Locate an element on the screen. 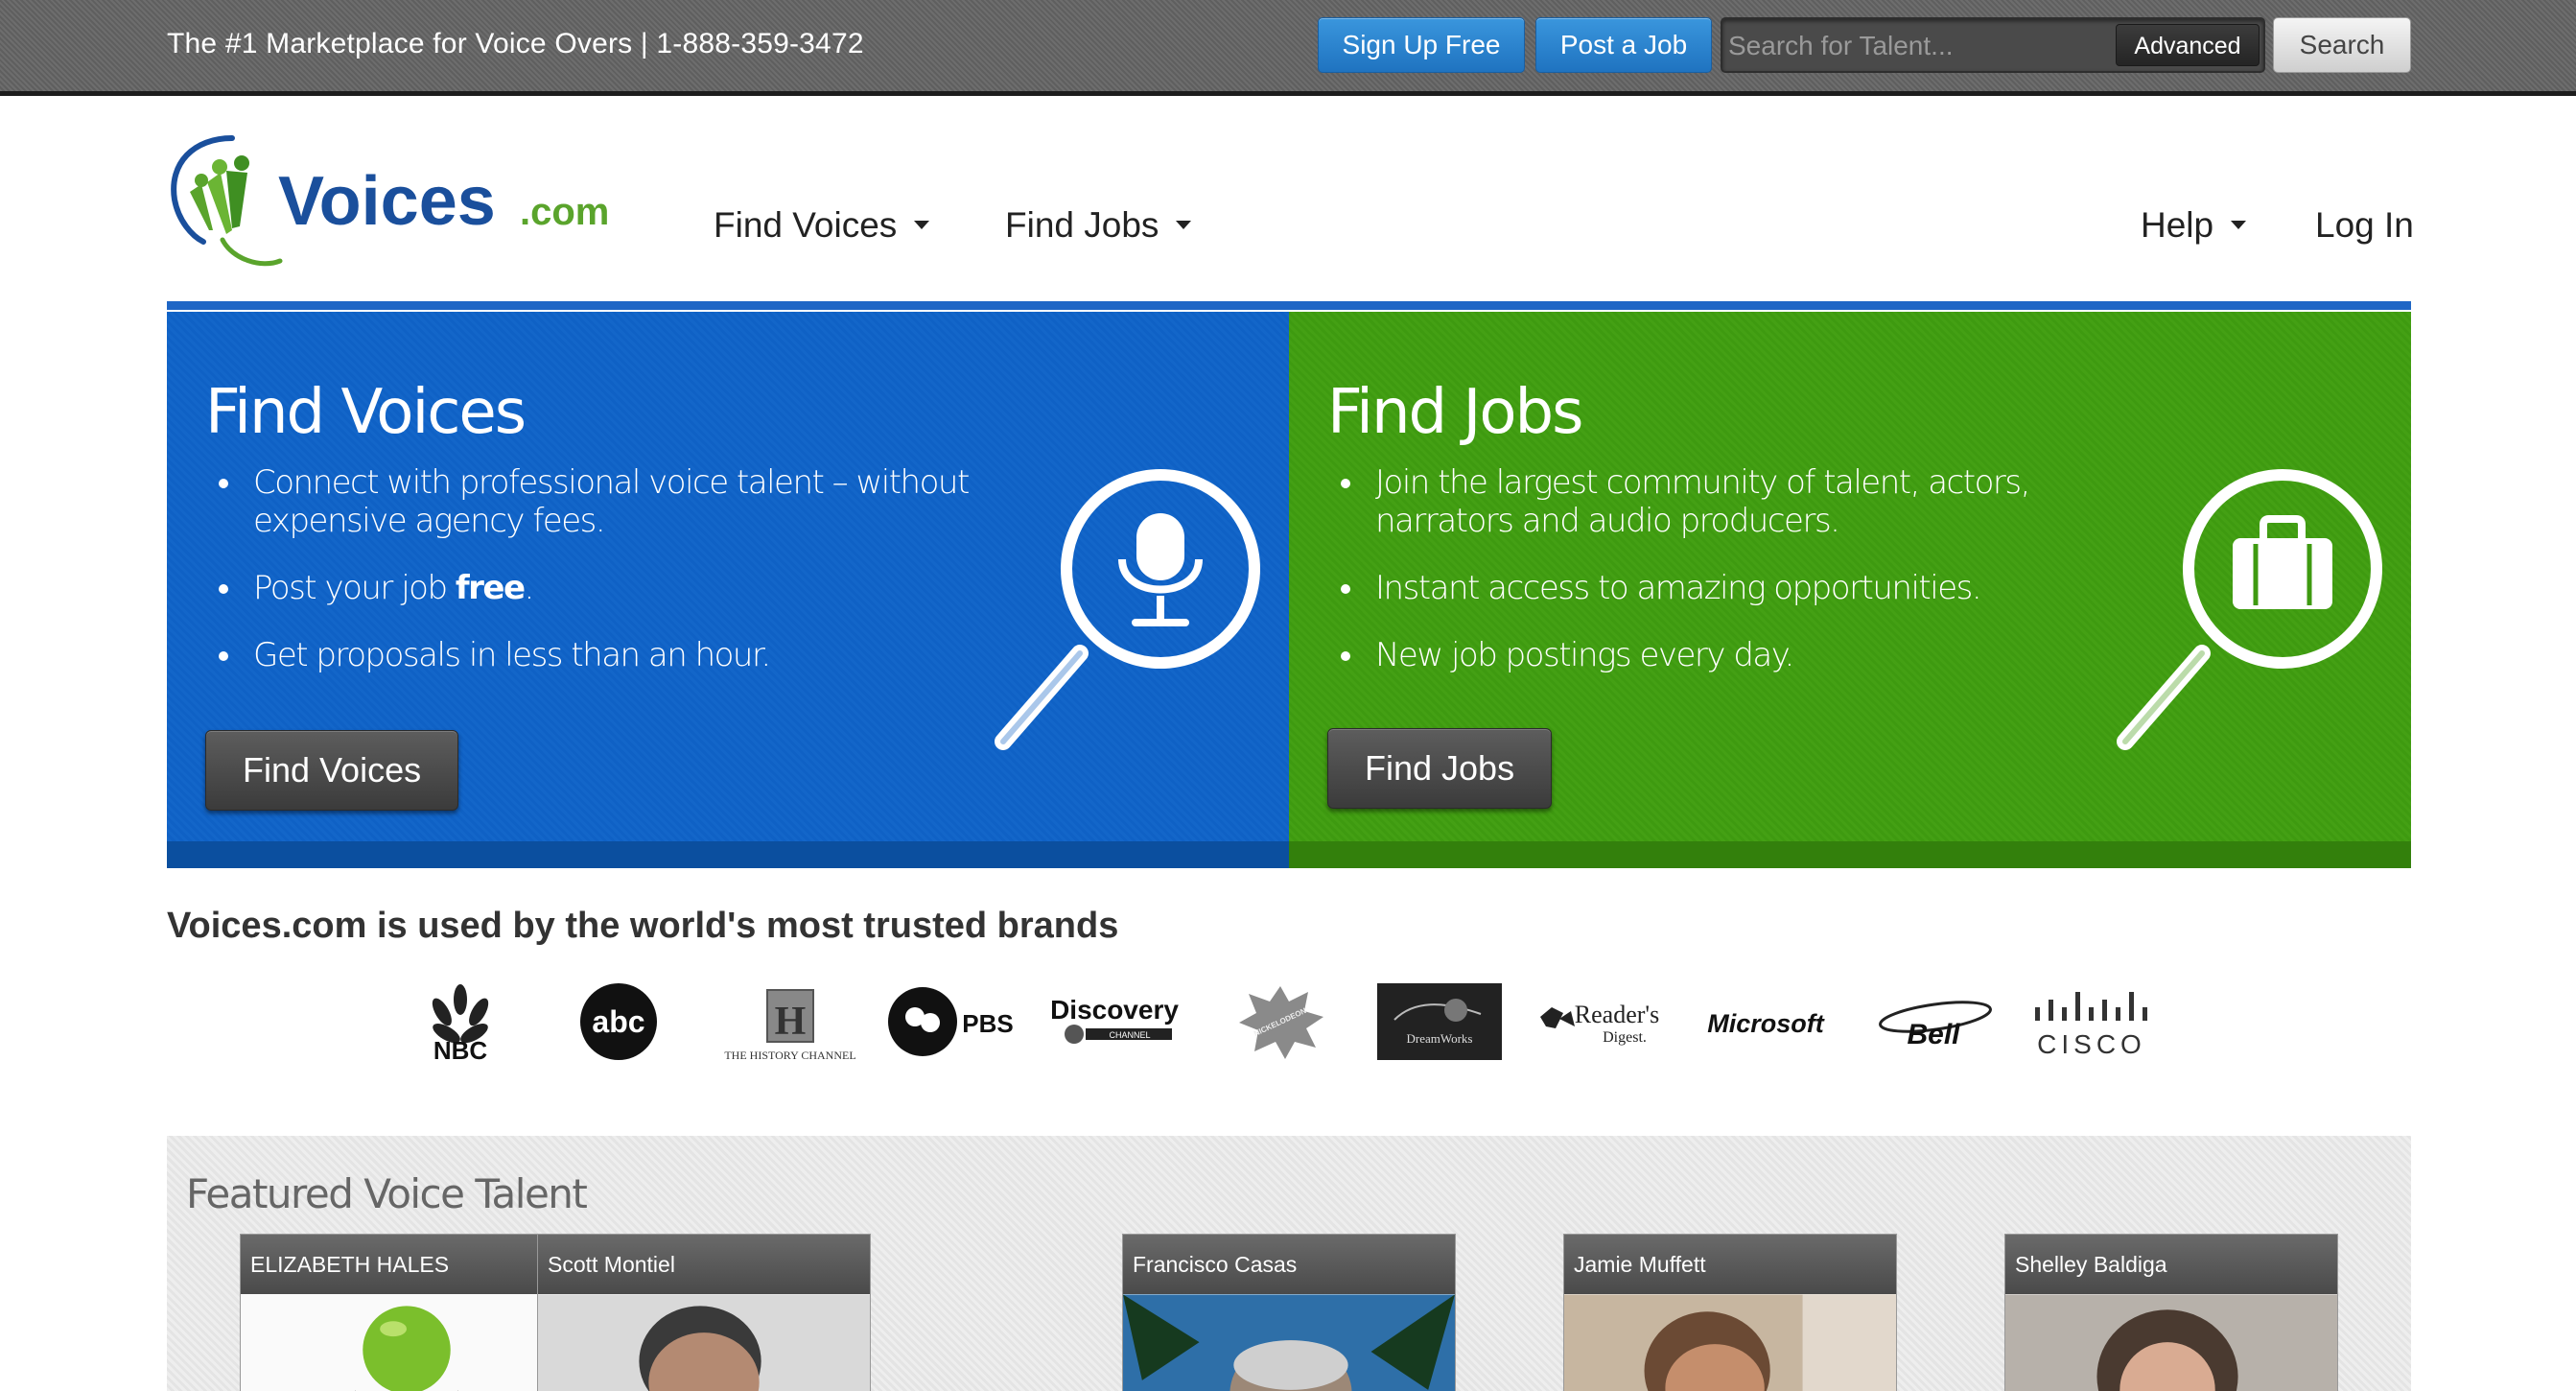  find-jobs-button: Find Jobs is located at coordinates (1440, 769).